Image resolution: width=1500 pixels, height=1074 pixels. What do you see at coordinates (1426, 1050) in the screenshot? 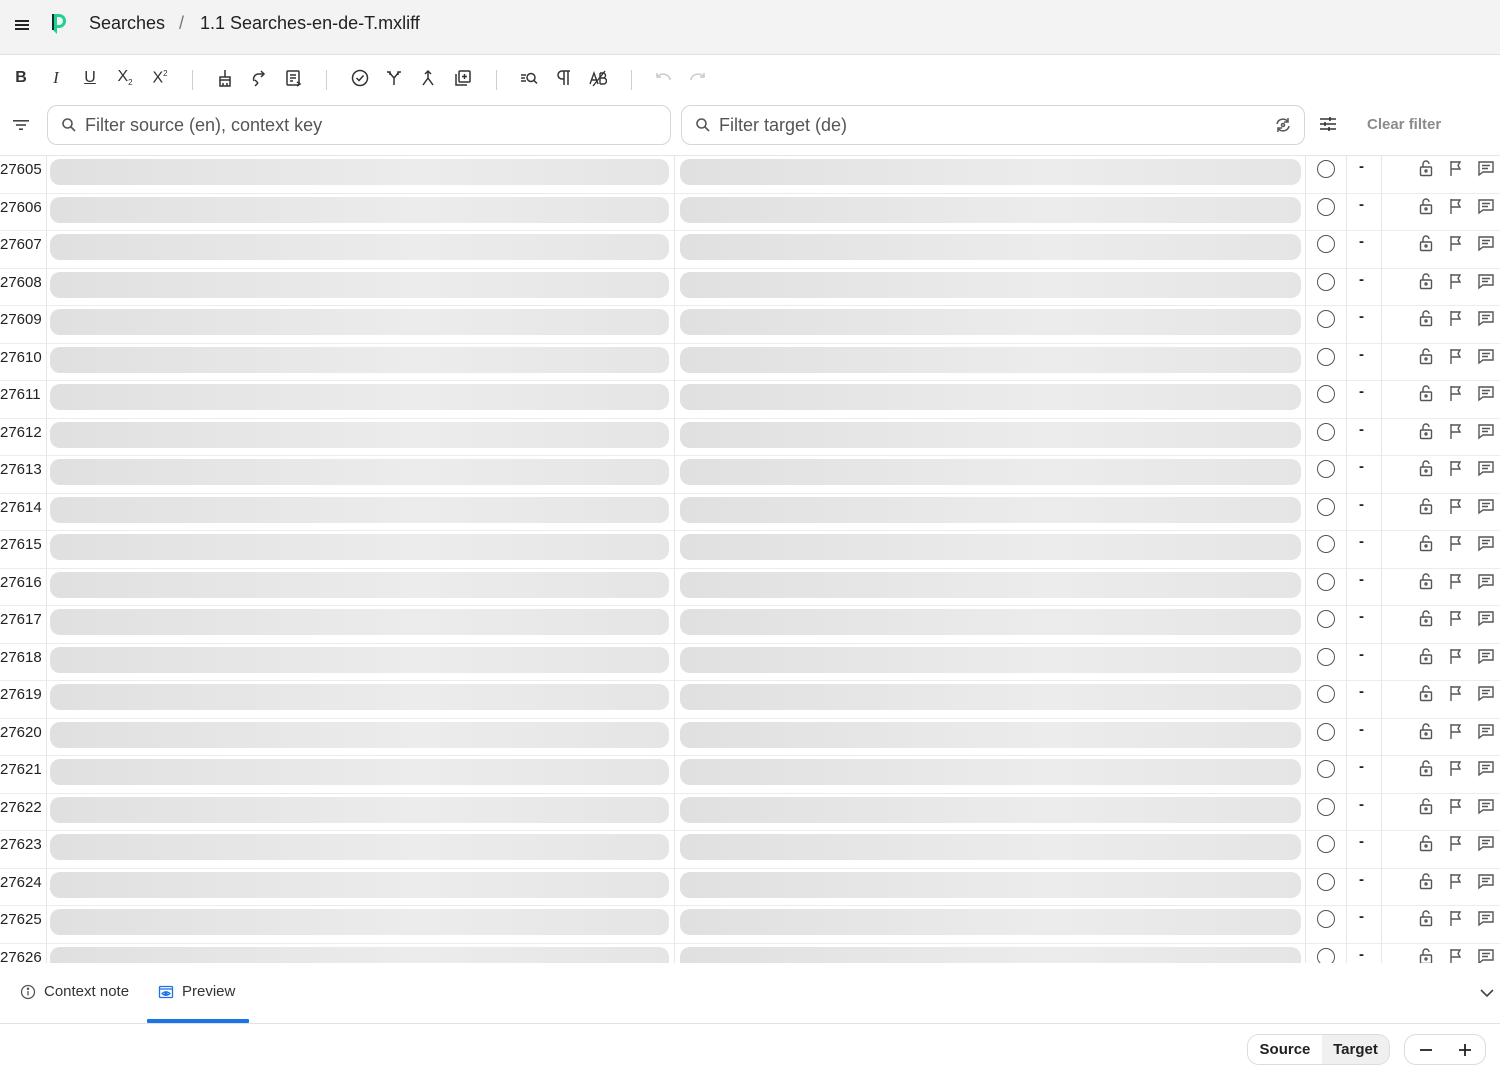
I see `zoom-out-icon` at bounding box center [1426, 1050].